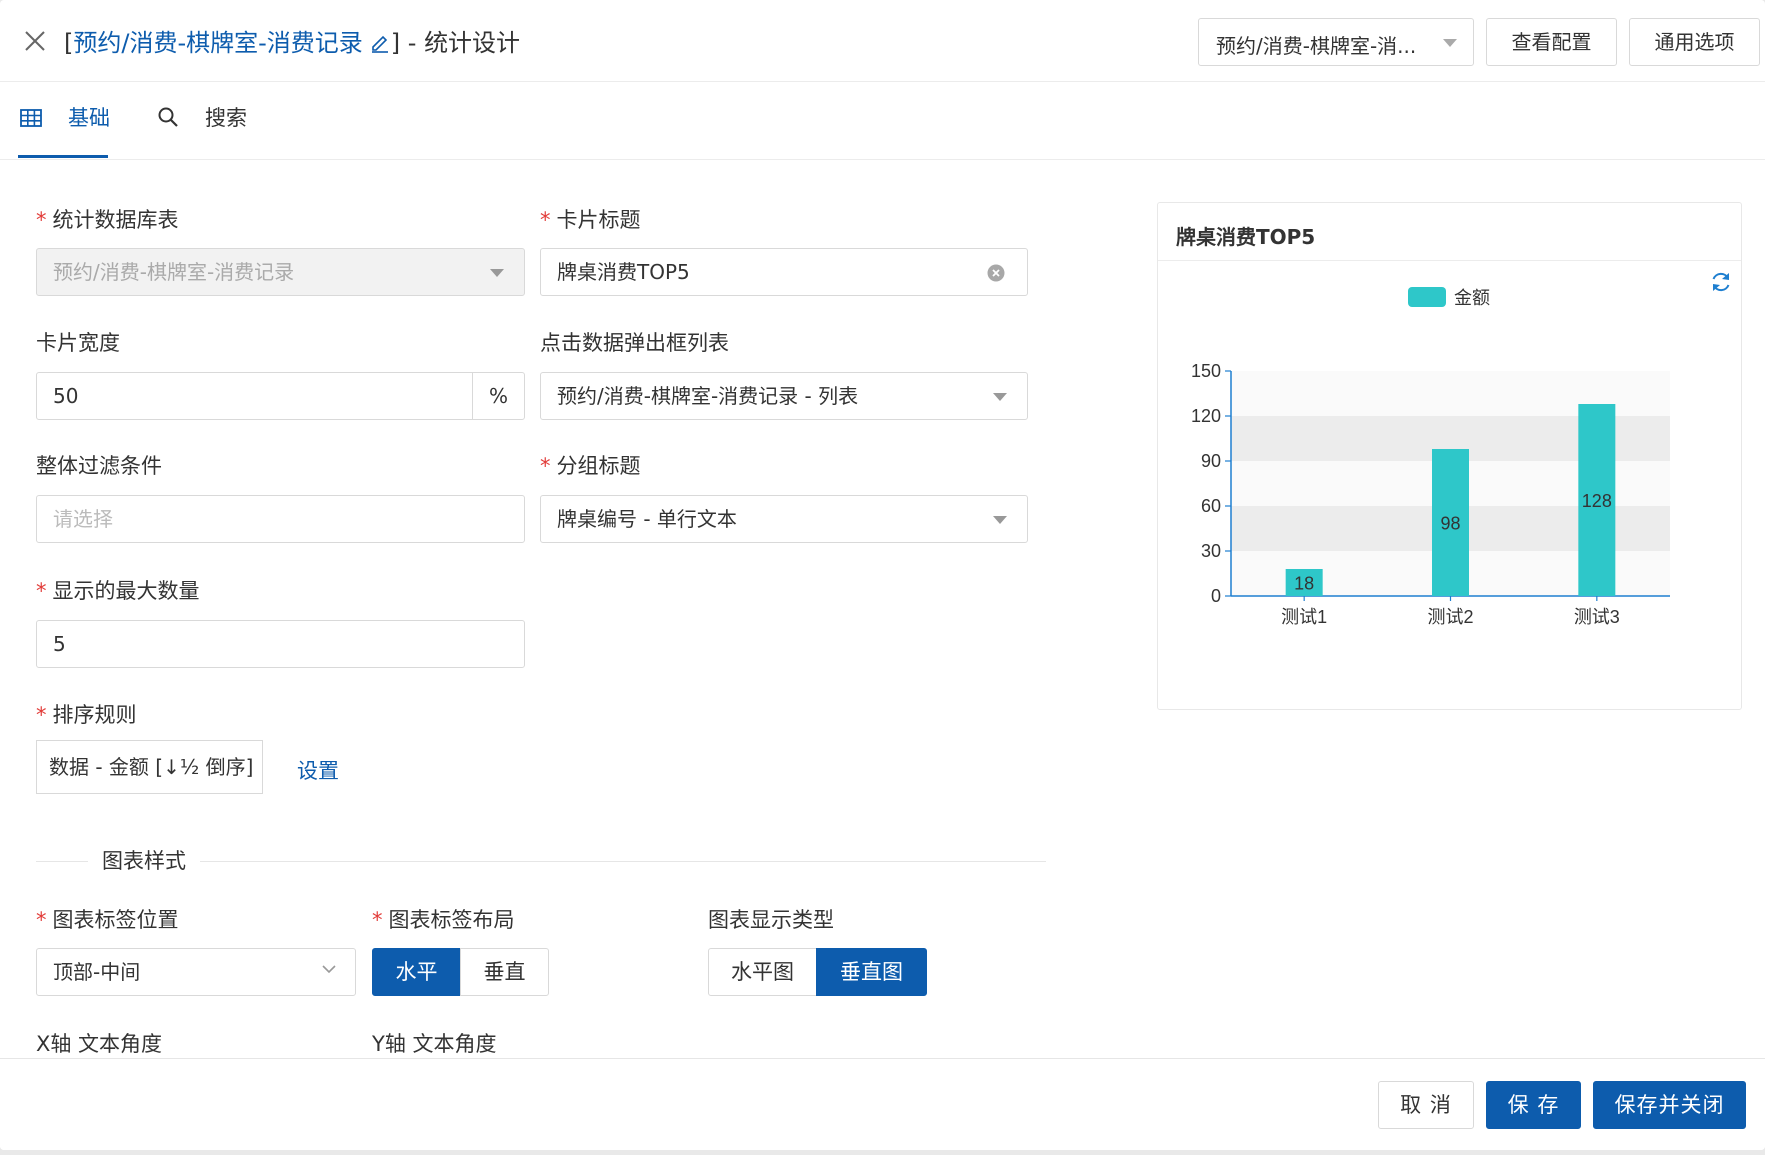  I want to click on popup-list-value: 预约/消费-棋牌室-消费记录 - 列表, so click(708, 396).